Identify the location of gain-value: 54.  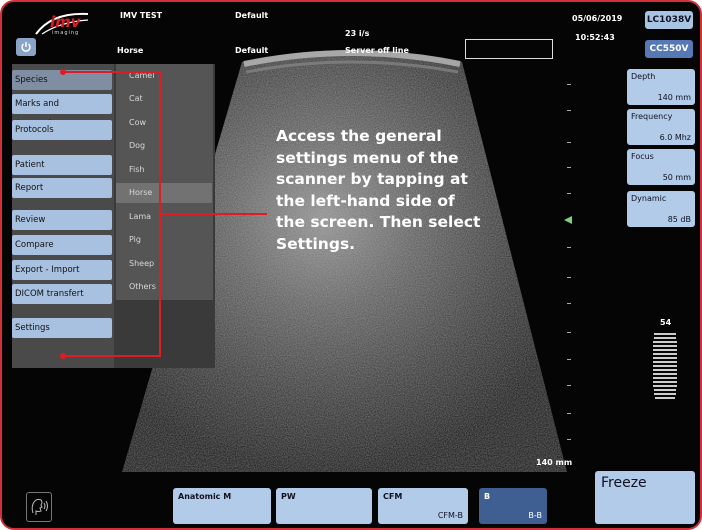
(666, 322).